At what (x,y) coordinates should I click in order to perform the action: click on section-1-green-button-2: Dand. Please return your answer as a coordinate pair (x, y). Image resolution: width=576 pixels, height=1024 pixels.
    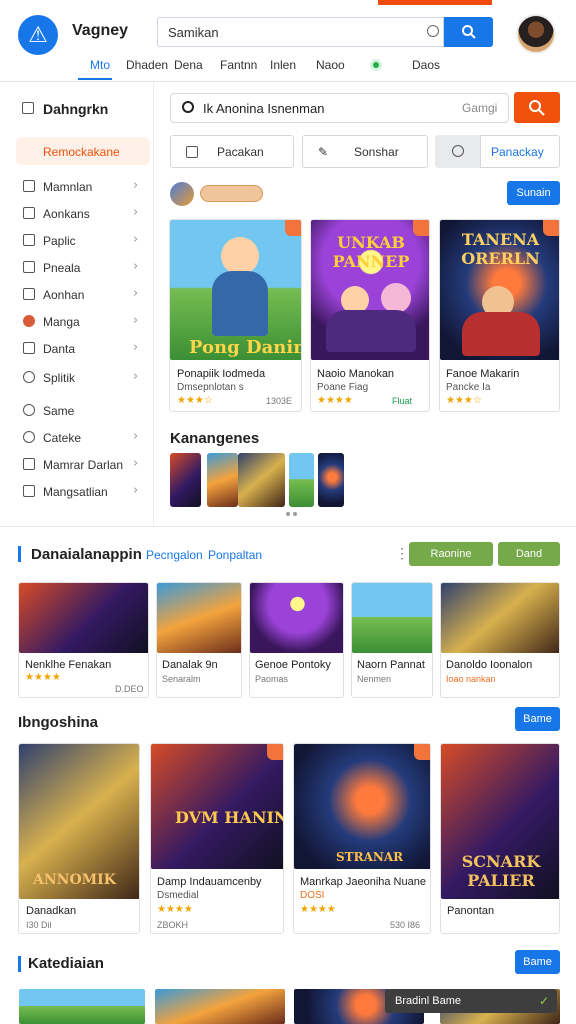
    Looking at the image, I should click on (529, 554).